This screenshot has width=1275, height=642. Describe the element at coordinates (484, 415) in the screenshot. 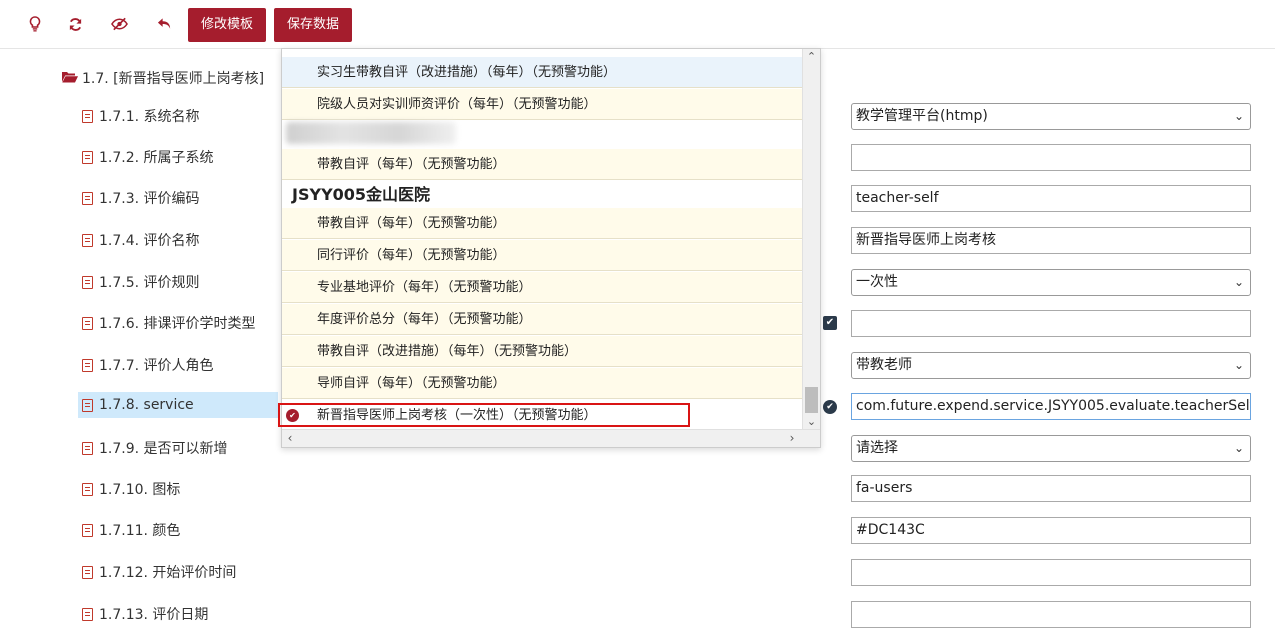

I see `highlight-annotation-box` at that location.